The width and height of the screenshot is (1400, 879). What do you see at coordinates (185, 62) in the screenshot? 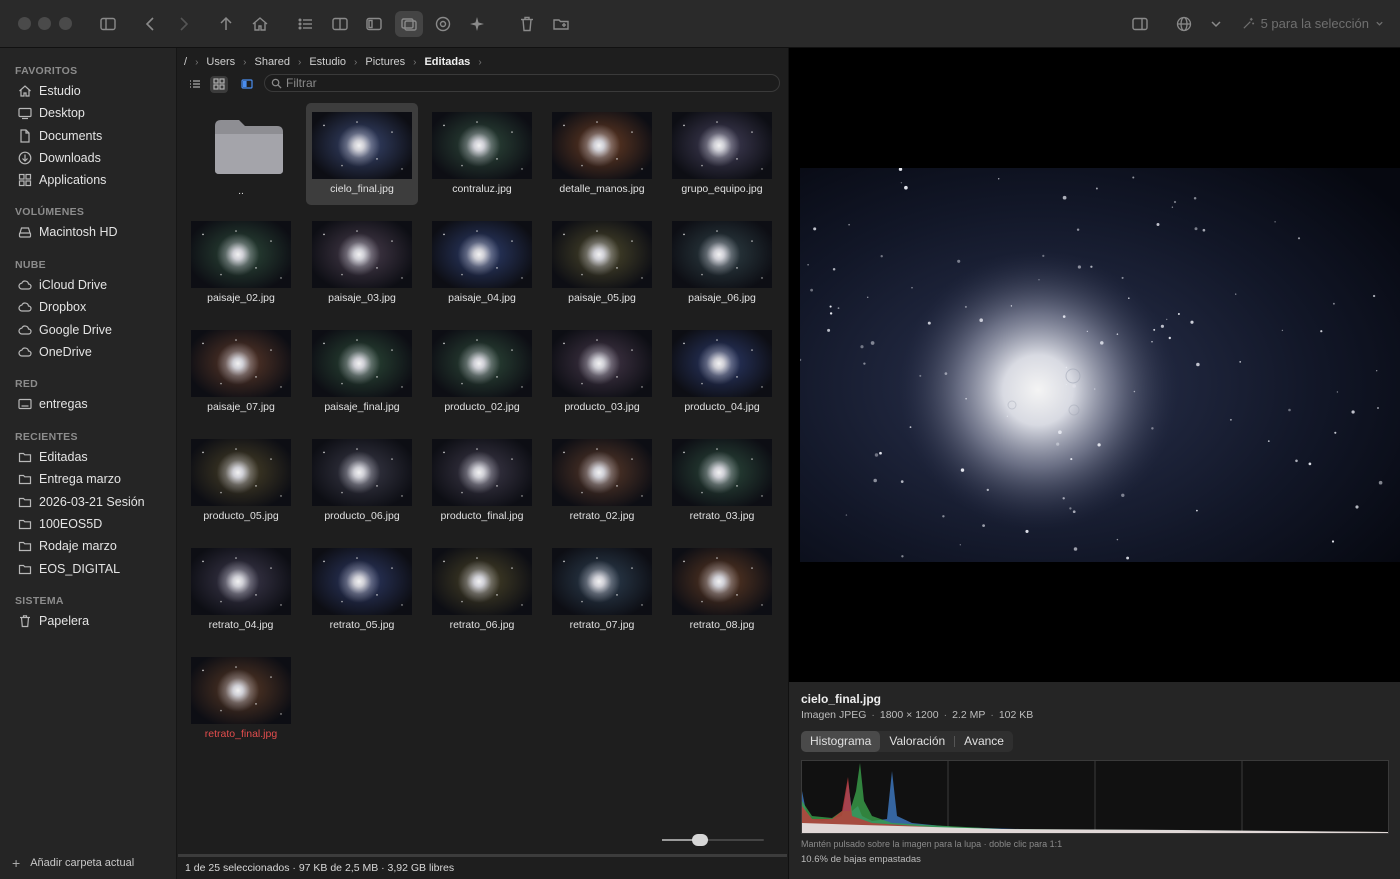
I see `breadcrumb-item: /` at bounding box center [185, 62].